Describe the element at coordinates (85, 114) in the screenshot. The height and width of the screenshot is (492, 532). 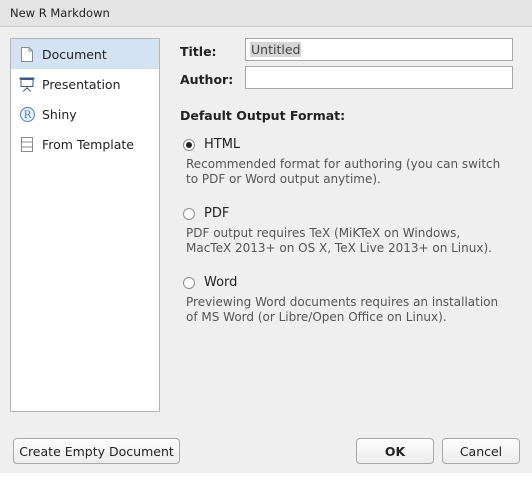
I see `sidebar-item-shiny: R Shiny` at that location.